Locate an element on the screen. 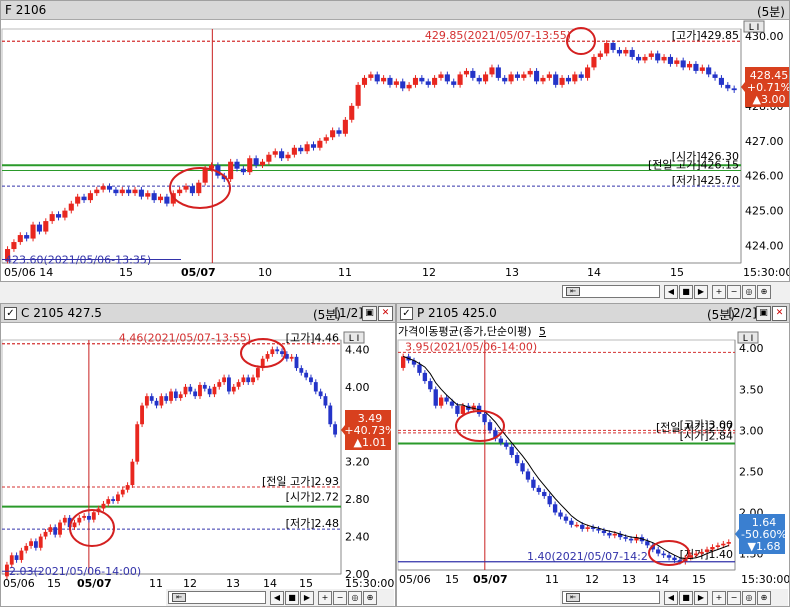  x-tick-label: 15:30:00 is located at coordinates (766, 272).